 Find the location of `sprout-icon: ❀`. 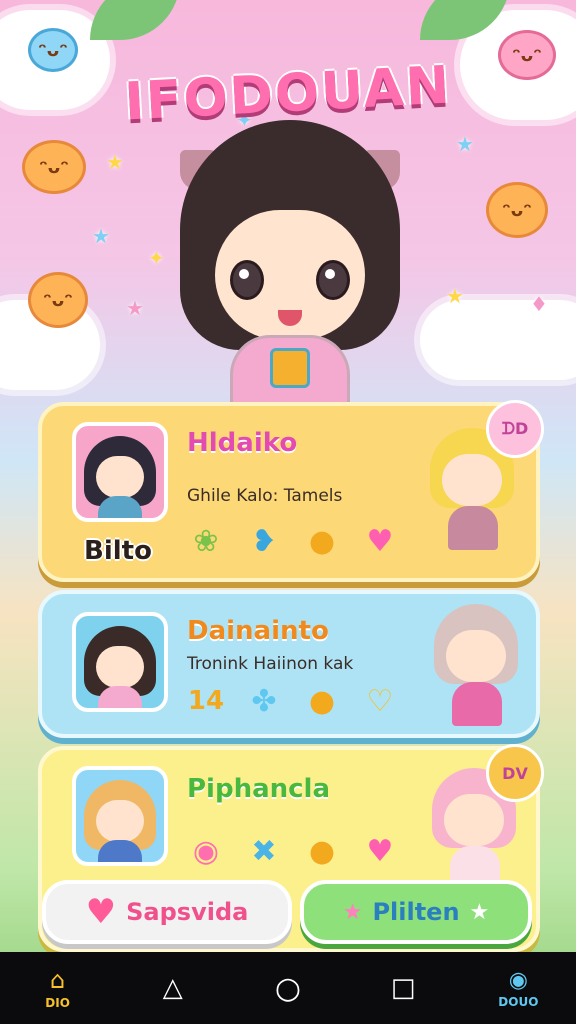

sprout-icon: ❀ is located at coordinates (206, 541).